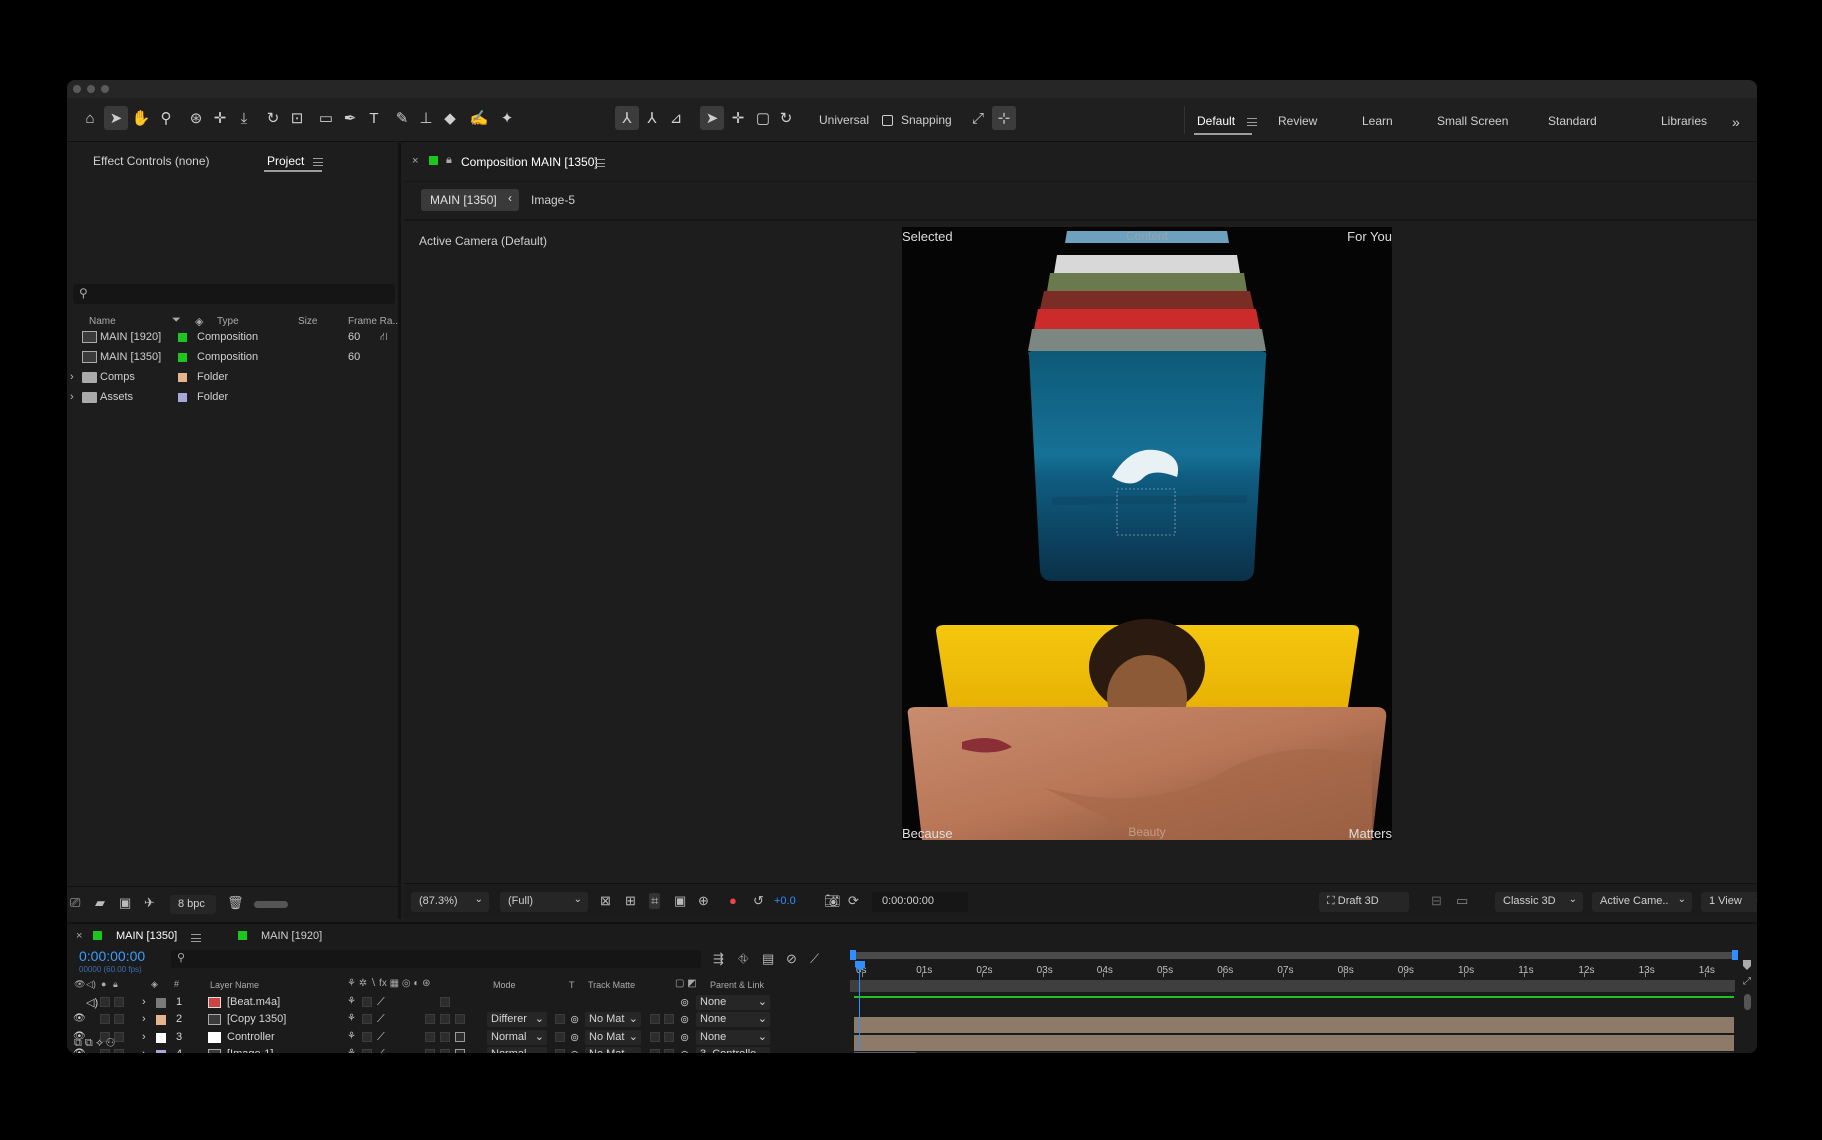  I want to click on work-area-end-handle, so click(1735, 955).